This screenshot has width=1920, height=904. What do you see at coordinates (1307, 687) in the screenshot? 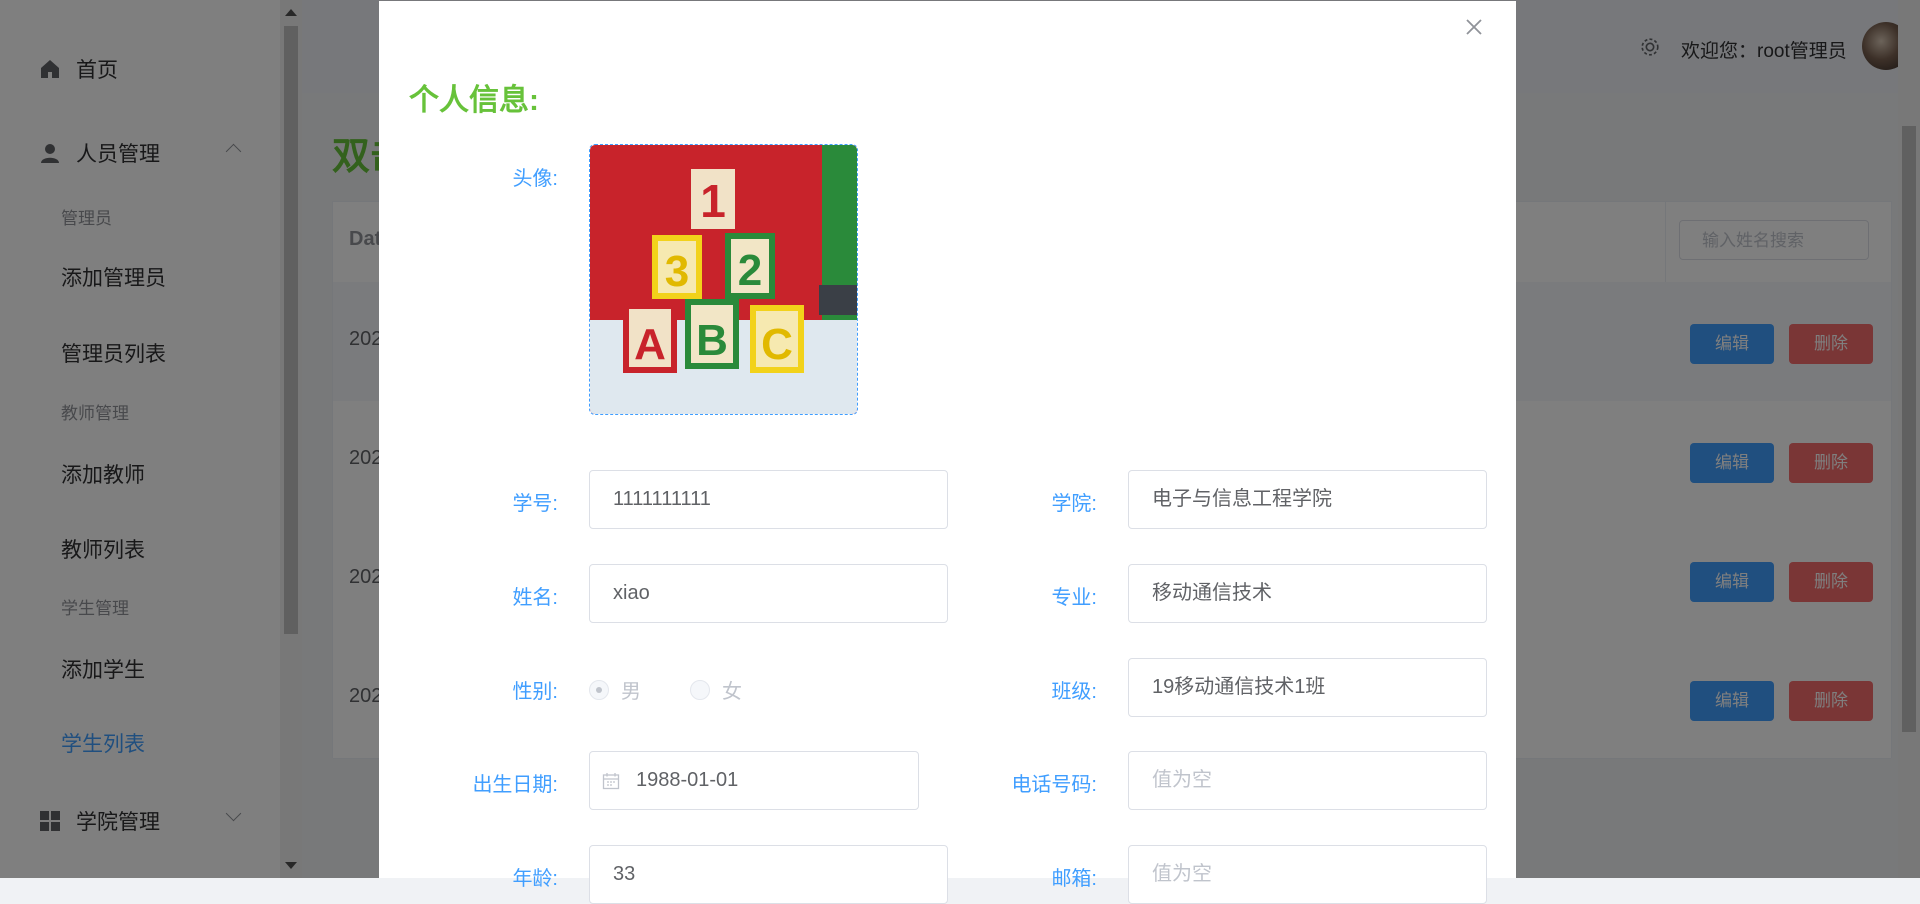
I see `class-input: 19移动通信技术1班` at bounding box center [1307, 687].